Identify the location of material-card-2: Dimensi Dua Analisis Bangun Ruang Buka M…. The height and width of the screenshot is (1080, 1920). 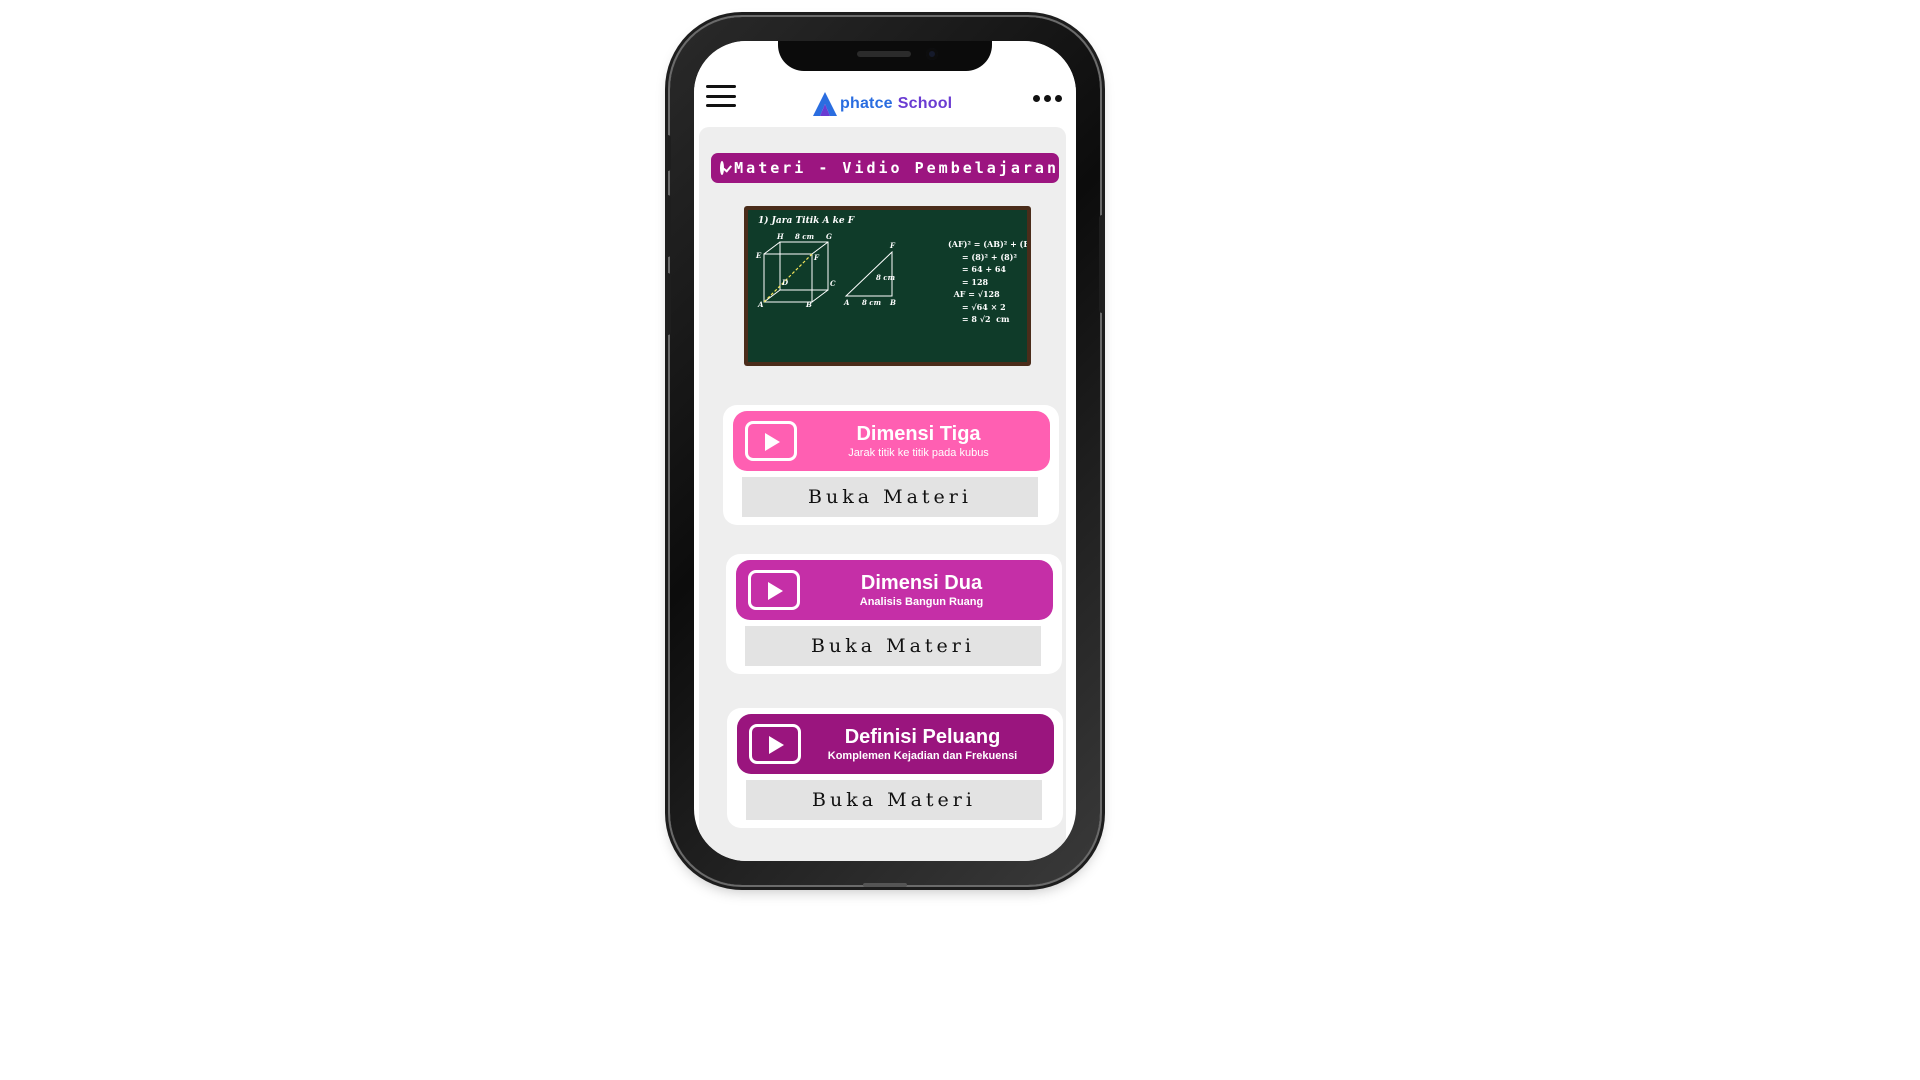
(894, 614).